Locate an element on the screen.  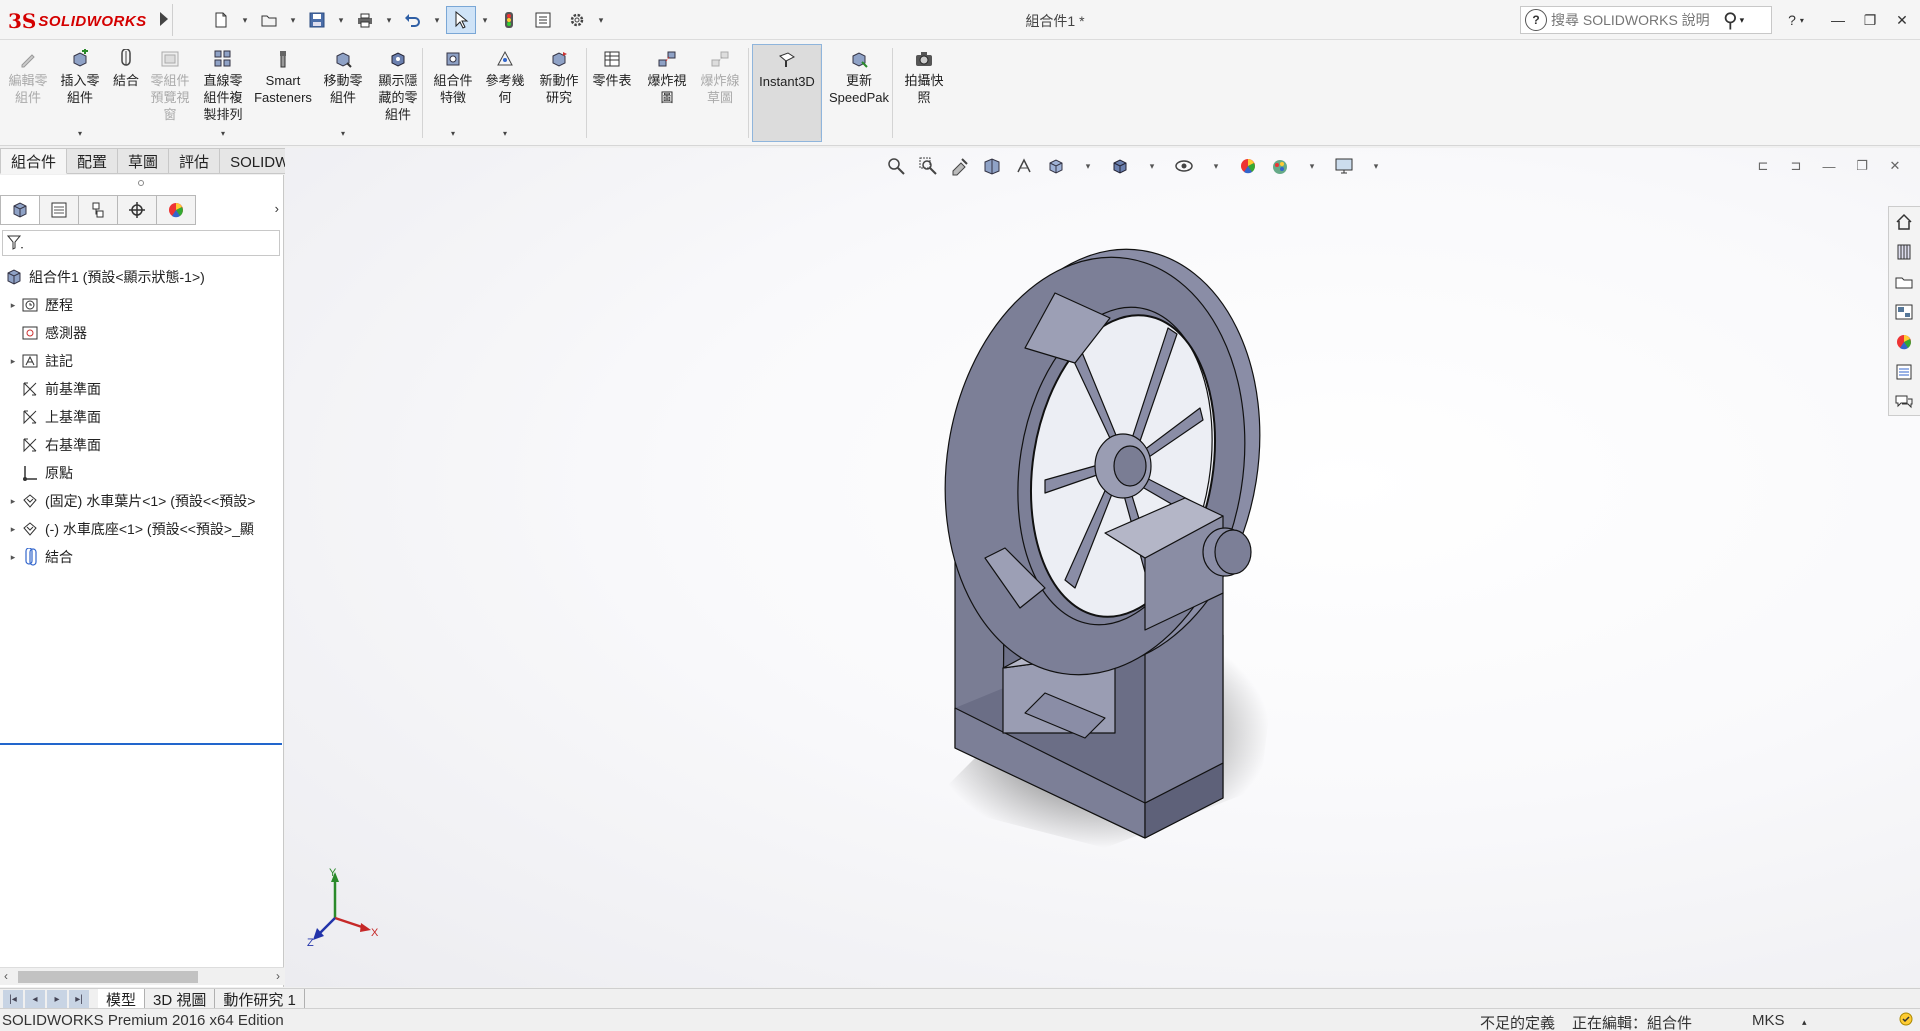
tab-3: 評估 is located at coordinates (195, 161).